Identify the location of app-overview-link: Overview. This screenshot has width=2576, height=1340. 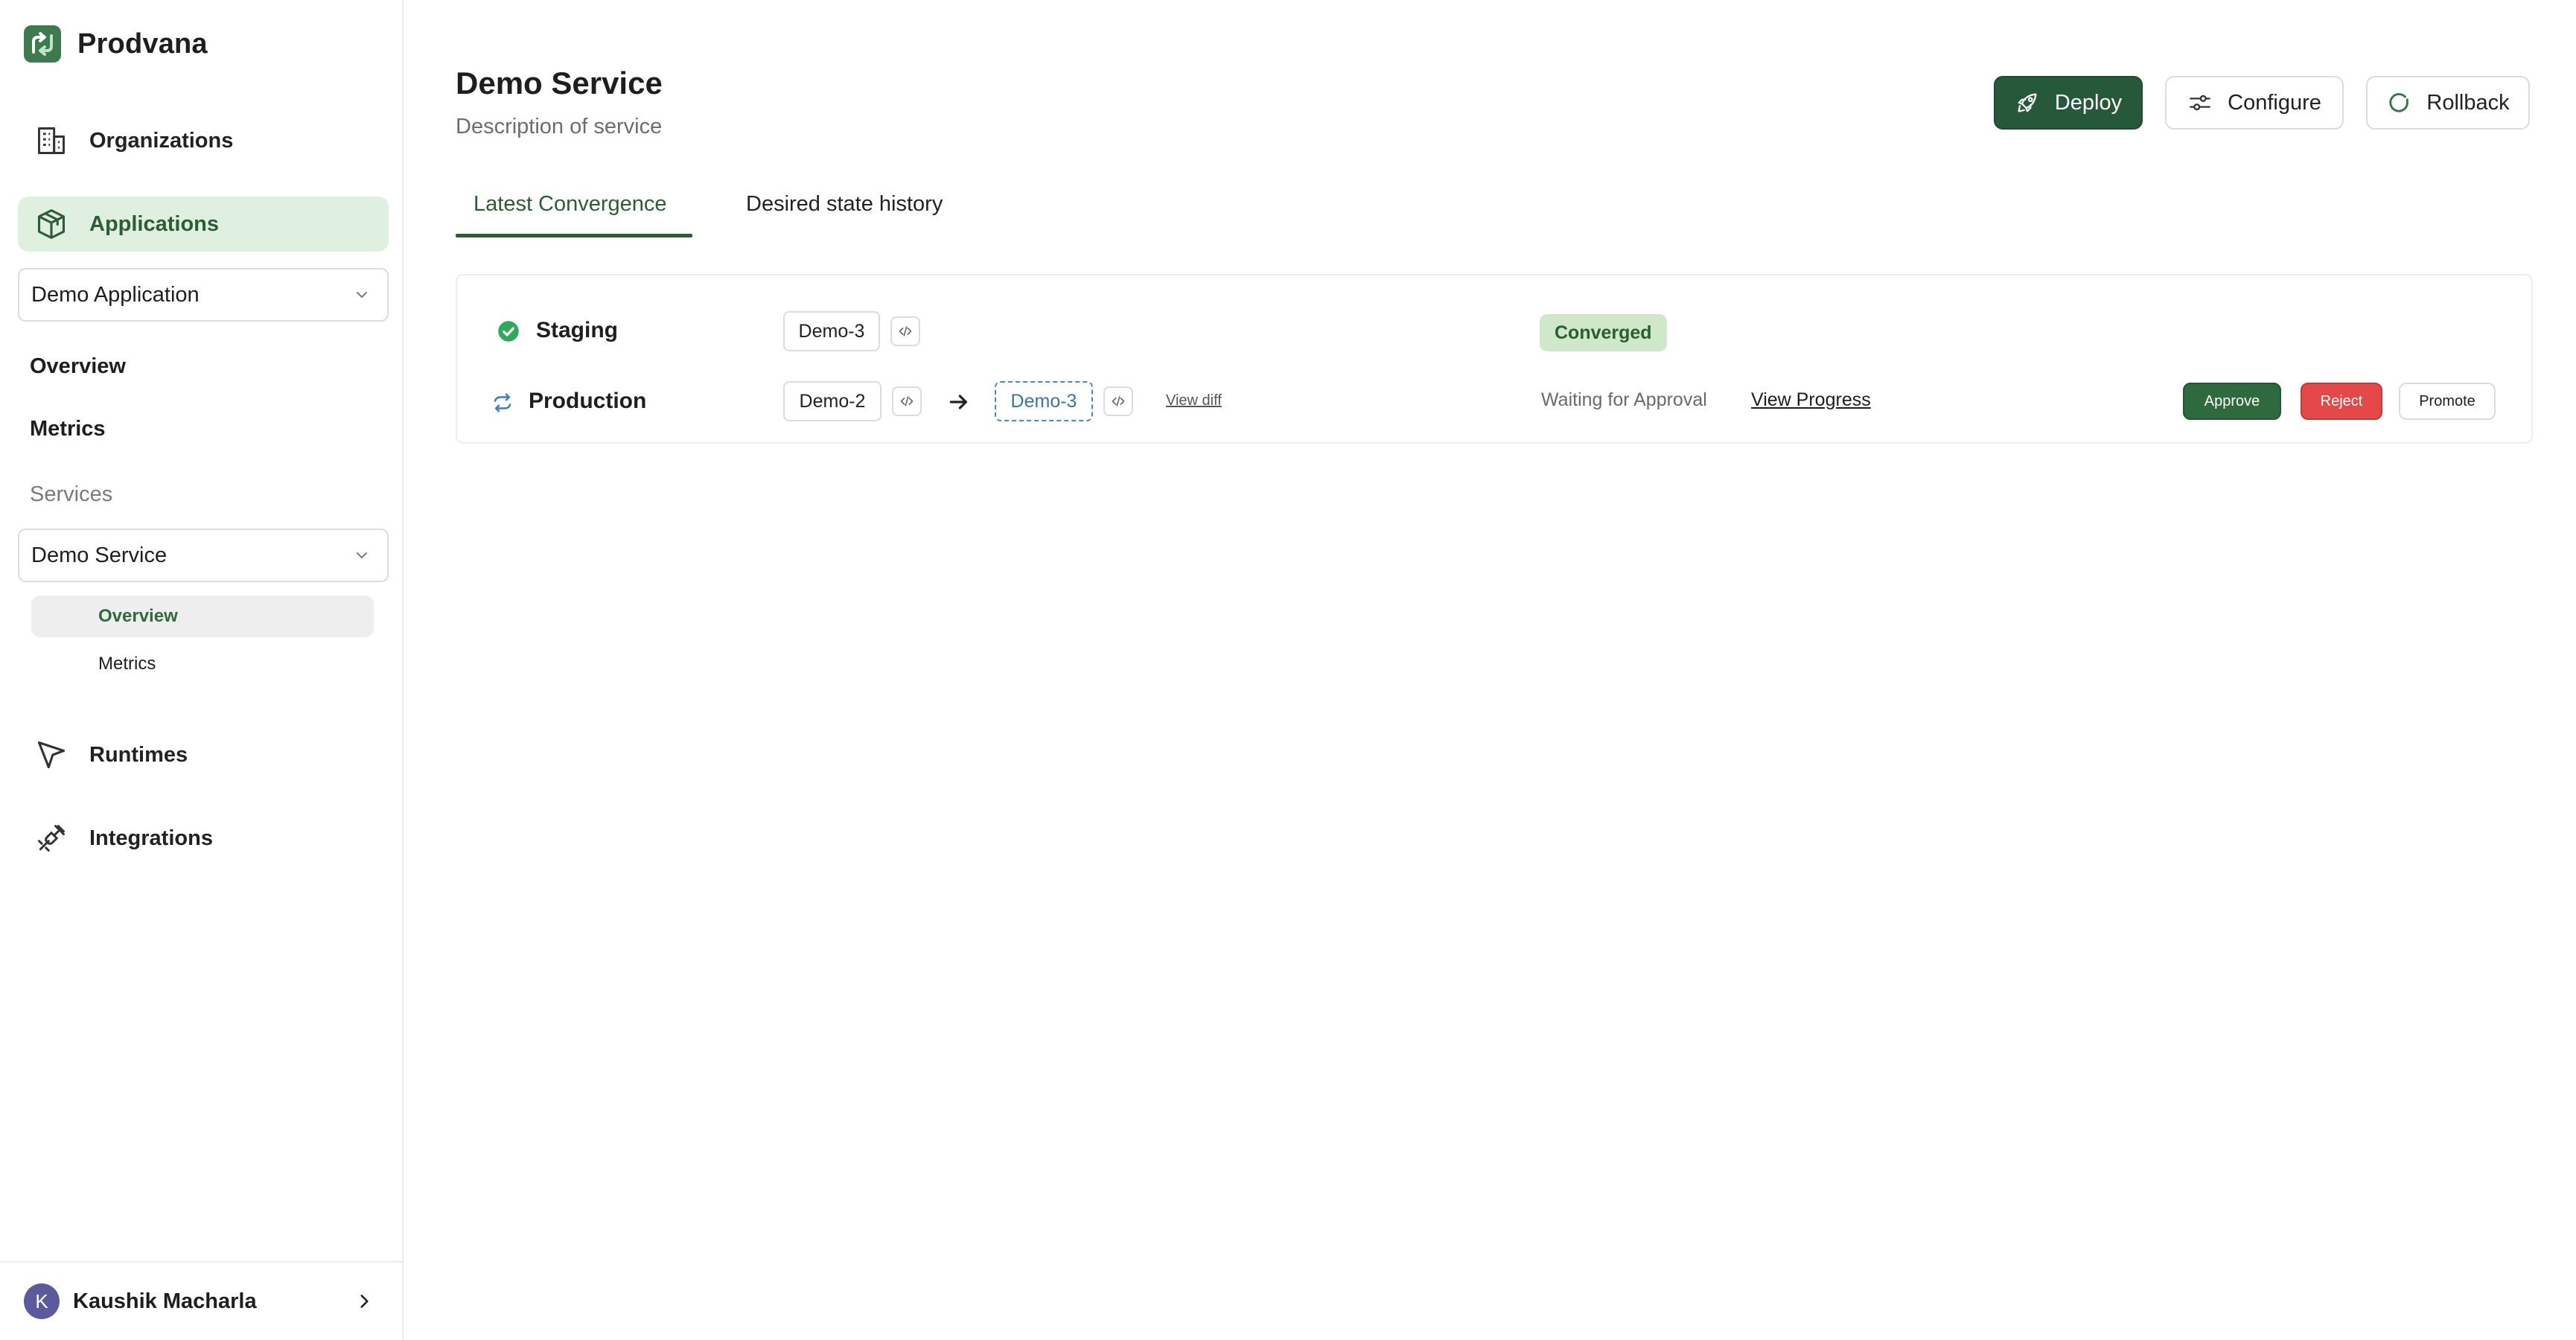
(78, 367).